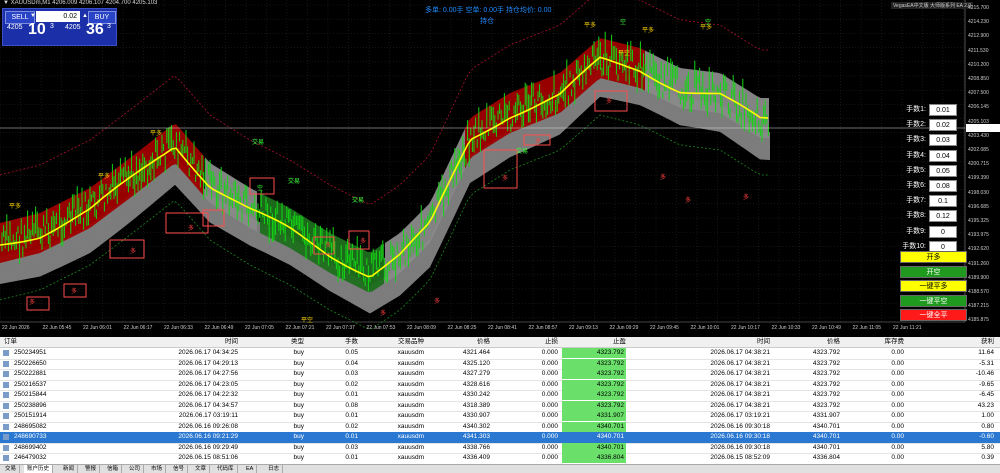 The width and height of the screenshot is (1000, 473). What do you see at coordinates (219, 328) in the screenshot?
I see `time-tick: 22 Jun 06:49` at bounding box center [219, 328].